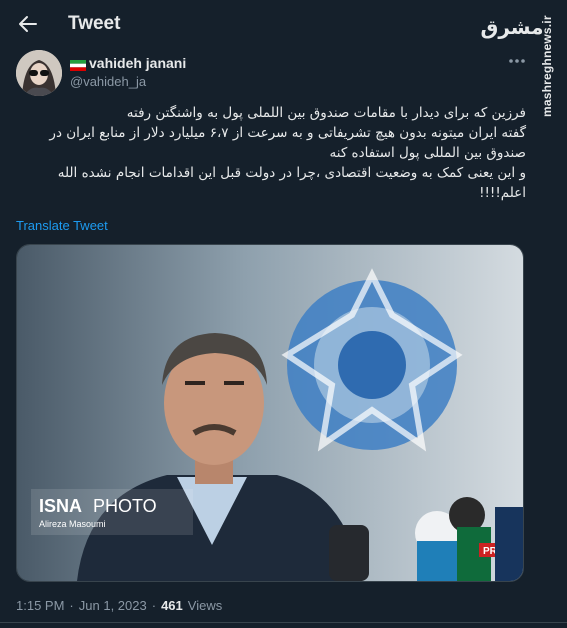 This screenshot has height=628, width=567. I want to click on photo-credit-word: PHOTO, so click(125, 506).